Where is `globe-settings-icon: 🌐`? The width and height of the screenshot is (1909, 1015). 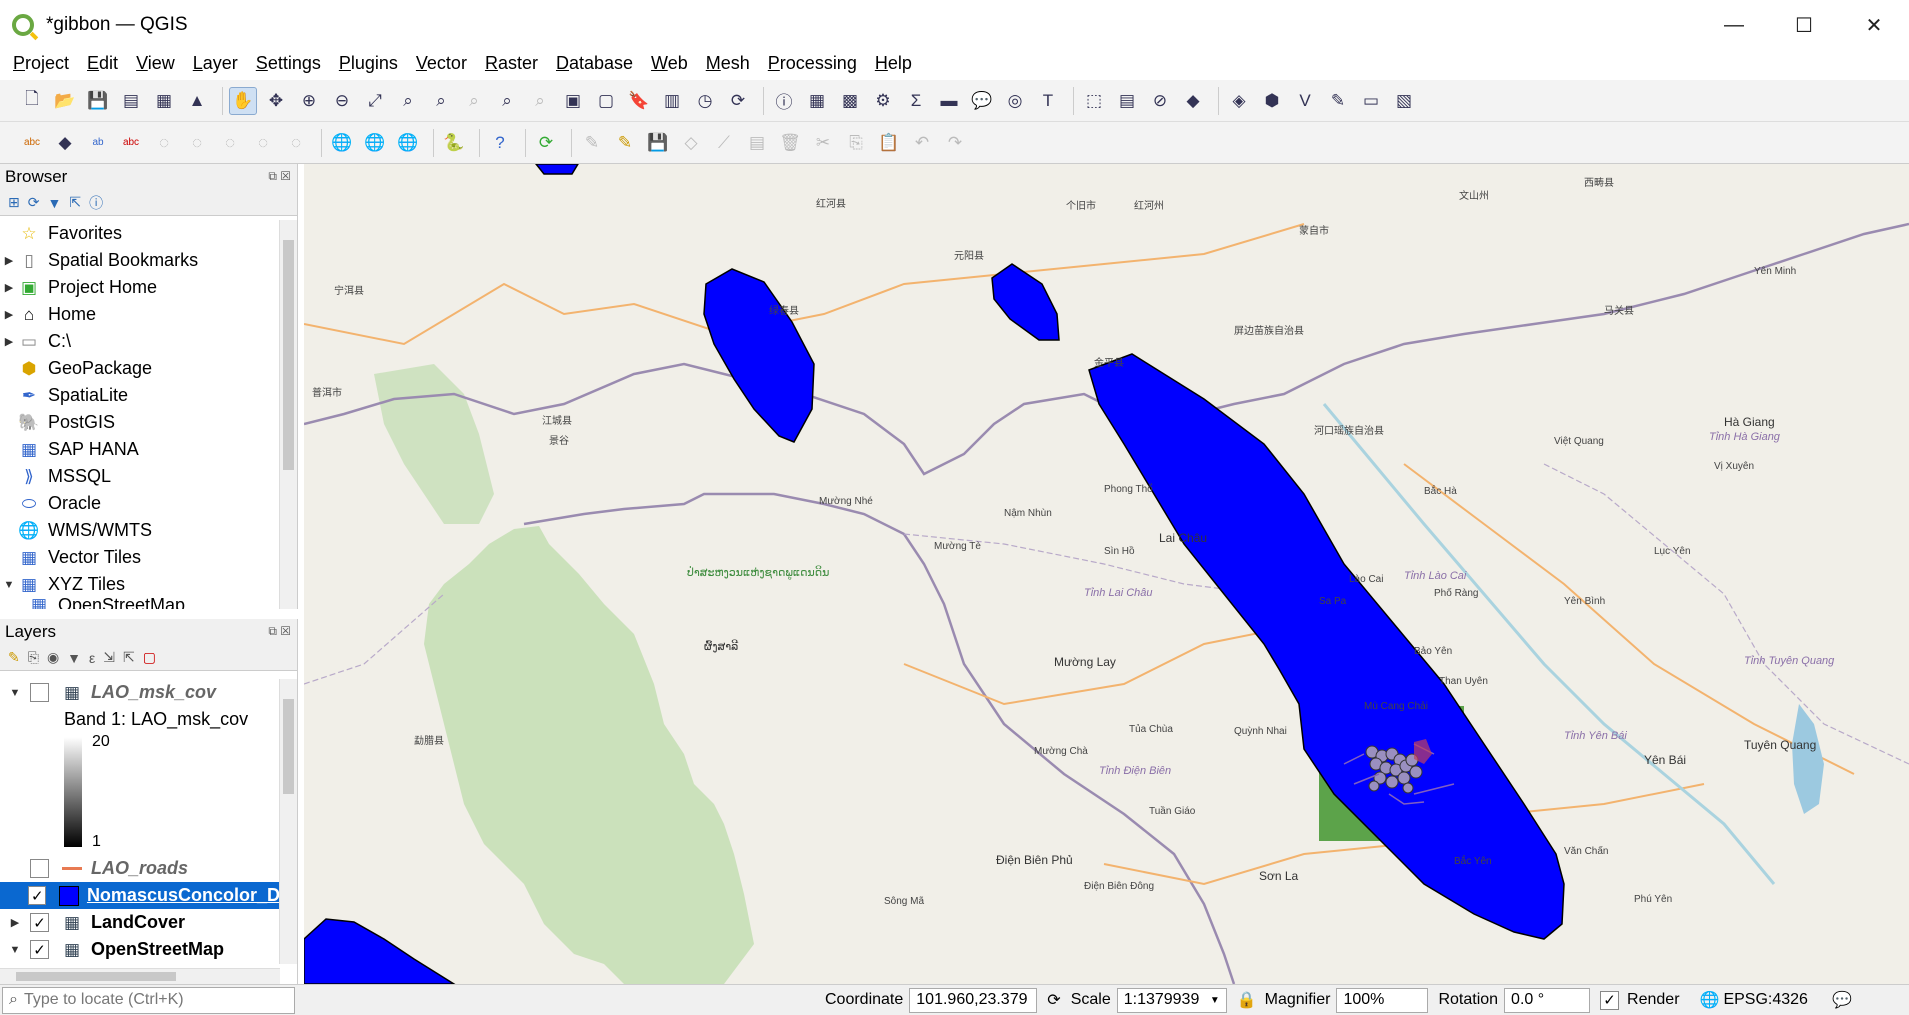 globe-settings-icon: 🌐 is located at coordinates (375, 143).